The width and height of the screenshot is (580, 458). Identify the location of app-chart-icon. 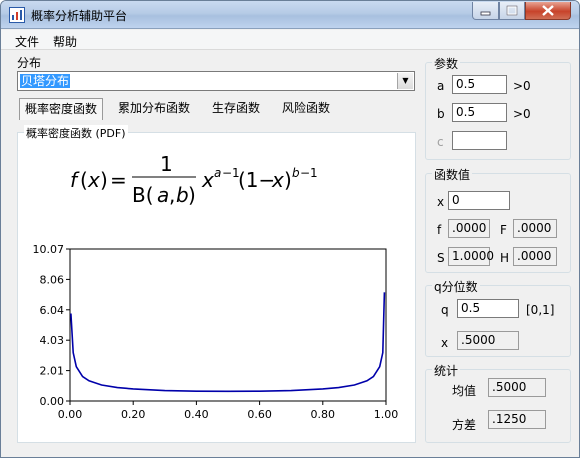
(17, 15).